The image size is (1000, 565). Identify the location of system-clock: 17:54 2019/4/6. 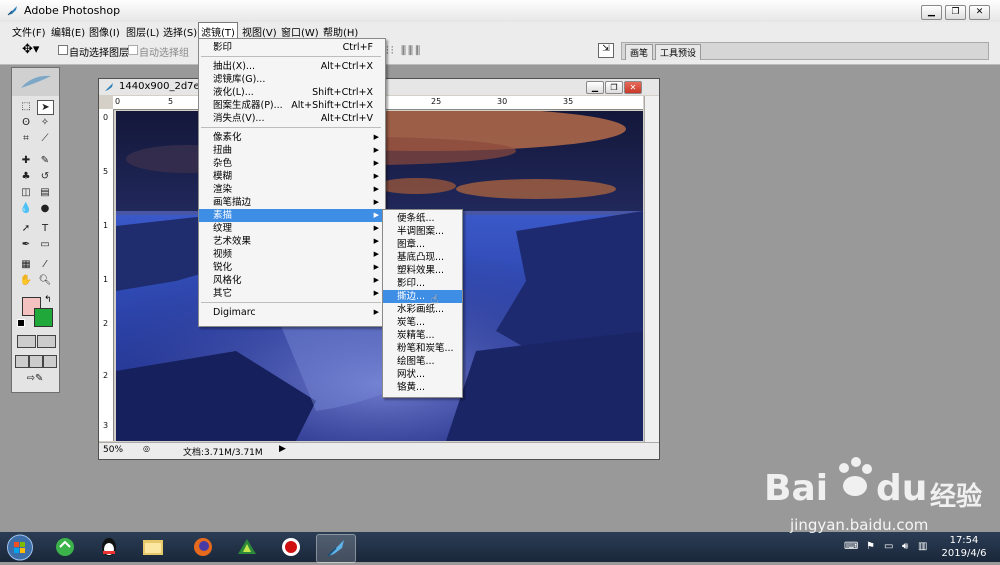
(964, 547).